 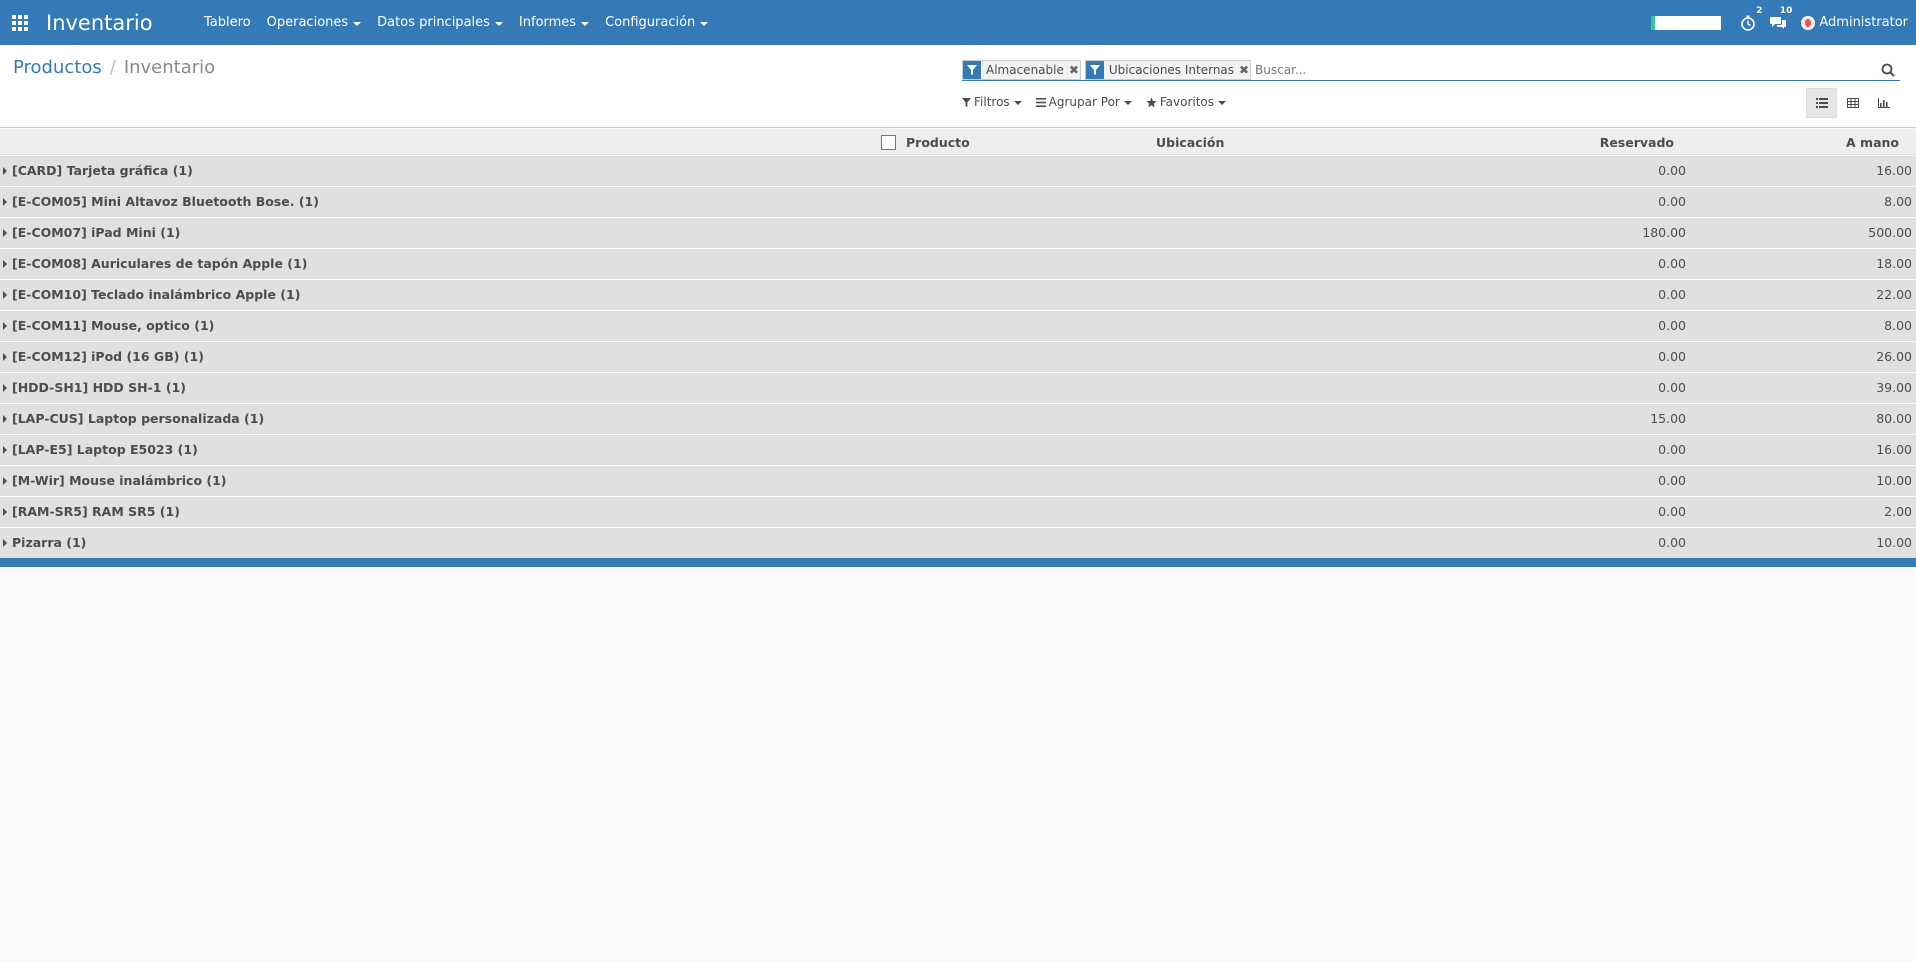 I want to click on table-group-row: [HDD-SH1] HDD SH-1 (1) 0.00 39.00, so click(x=958, y=387).